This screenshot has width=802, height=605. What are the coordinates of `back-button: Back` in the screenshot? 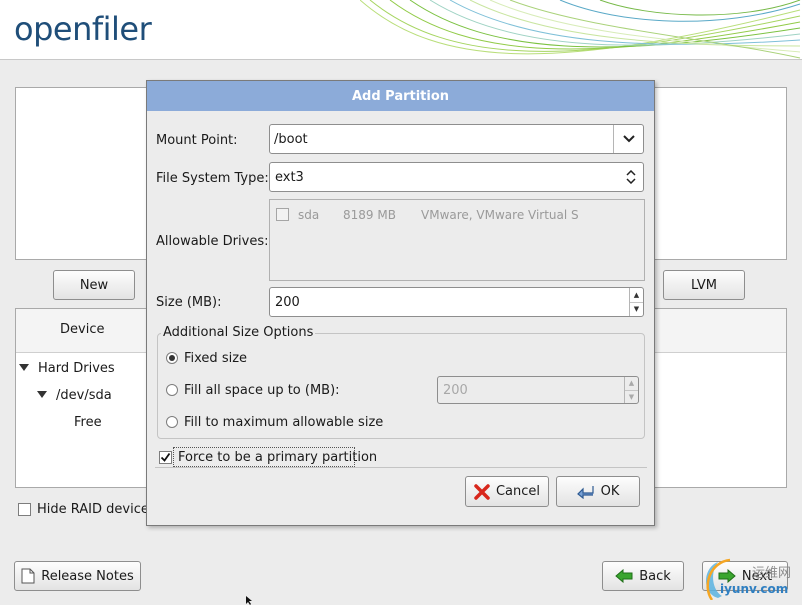 It's located at (643, 576).